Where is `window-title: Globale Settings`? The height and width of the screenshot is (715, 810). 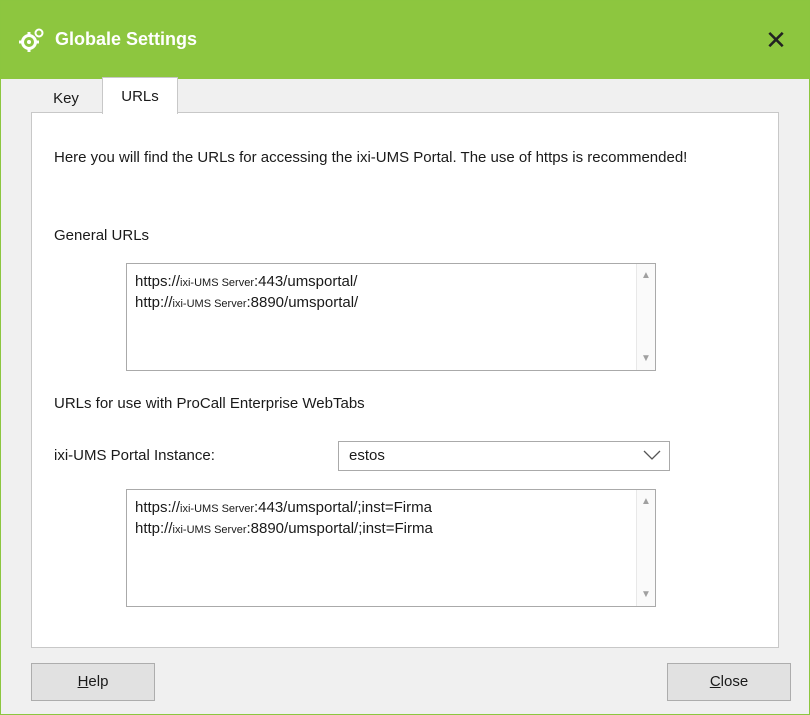
window-title: Globale Settings is located at coordinates (126, 39).